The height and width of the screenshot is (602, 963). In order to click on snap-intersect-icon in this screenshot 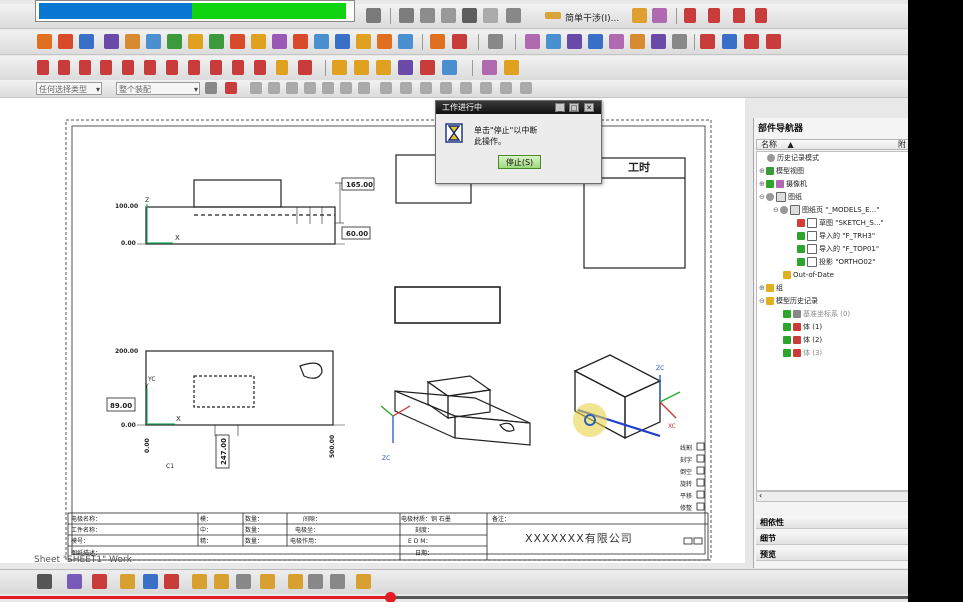, I will do `click(446, 88)`.